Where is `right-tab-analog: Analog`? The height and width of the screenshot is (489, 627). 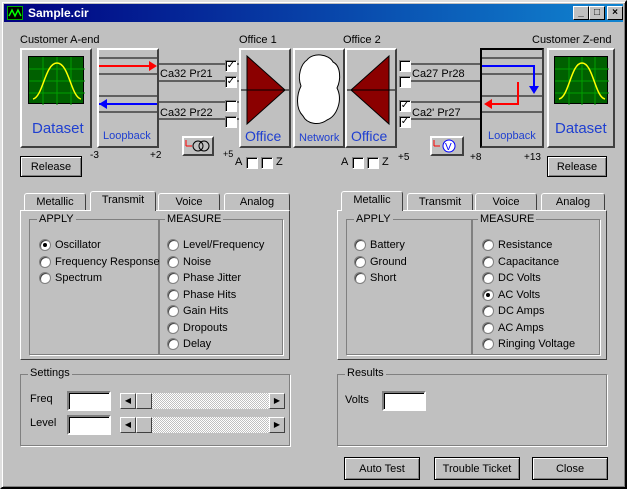 right-tab-analog: Analog is located at coordinates (573, 202).